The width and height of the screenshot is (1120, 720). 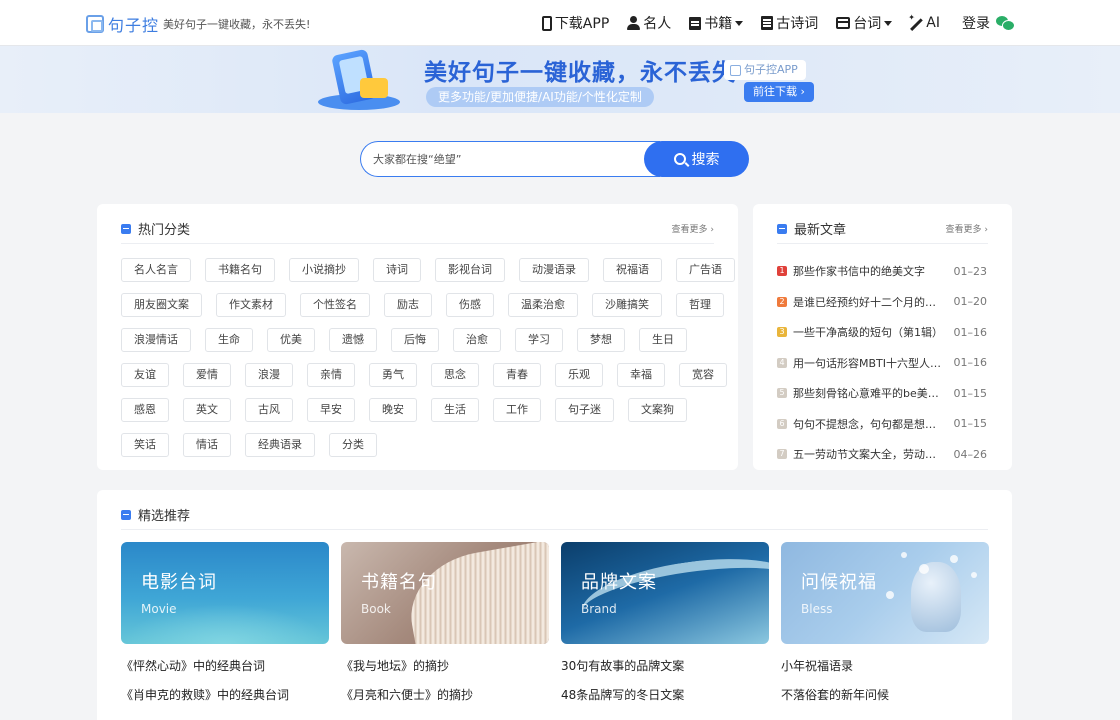 I want to click on category-tag: 名人名言, so click(x=156, y=270).